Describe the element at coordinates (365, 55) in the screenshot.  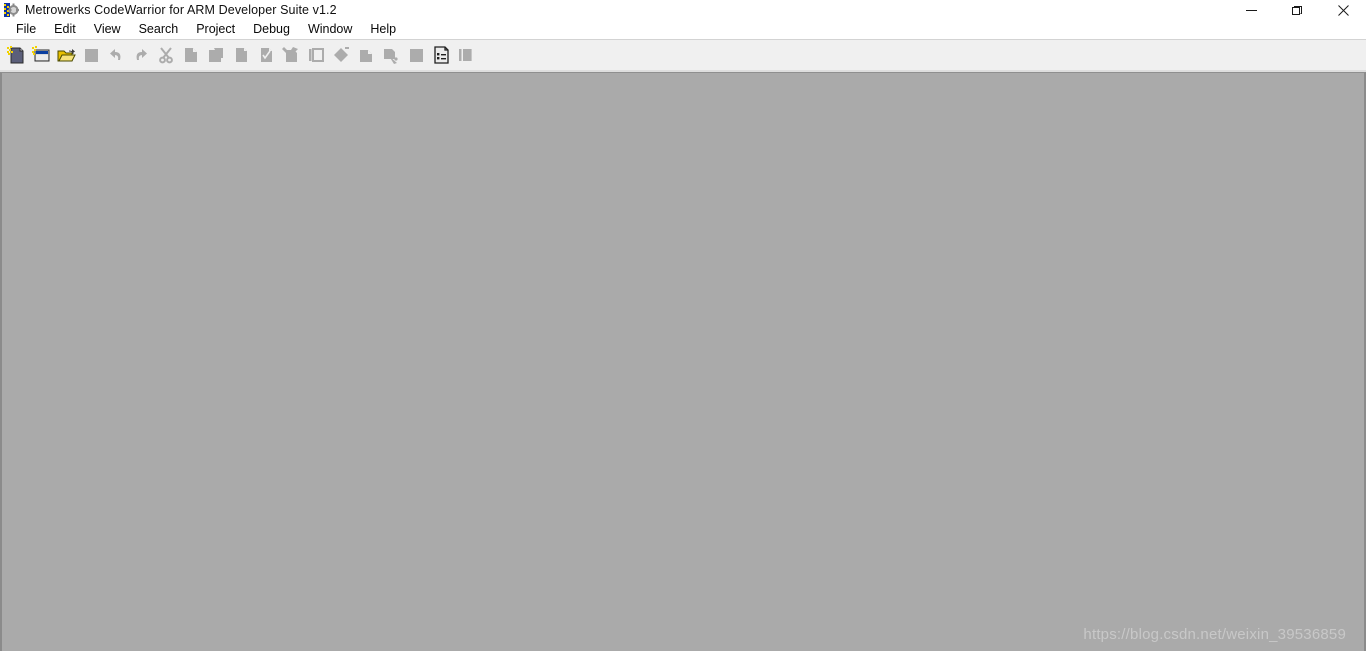
I see `run-icon` at that location.